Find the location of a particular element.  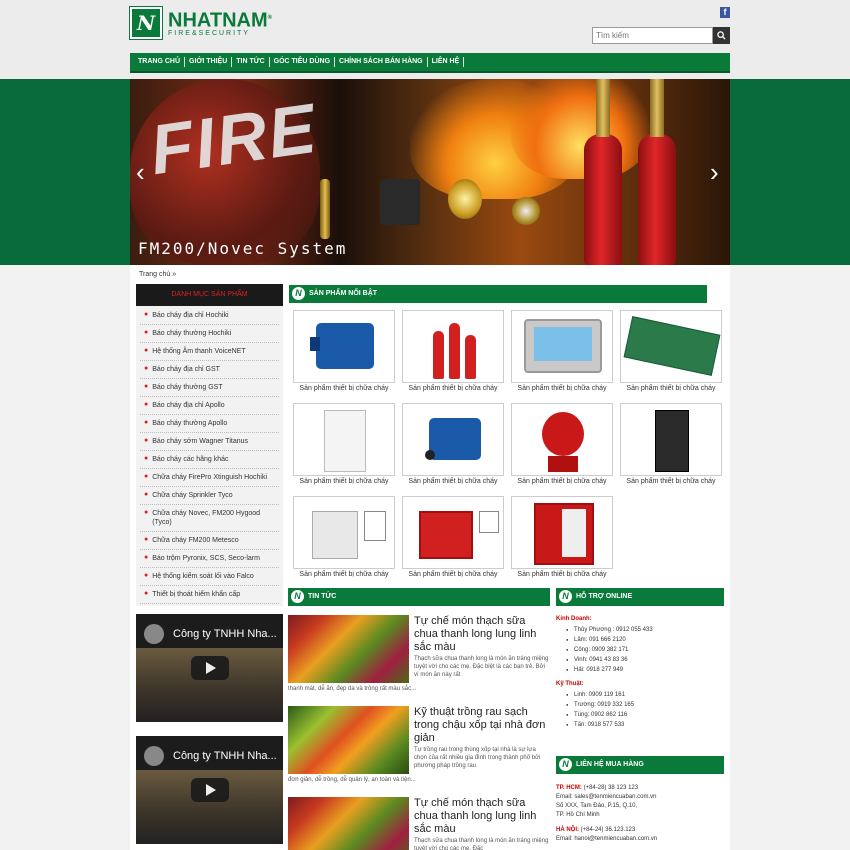

sidebar-item: ● Báo cháy sớm Wagner Titanus is located at coordinates (209, 442).